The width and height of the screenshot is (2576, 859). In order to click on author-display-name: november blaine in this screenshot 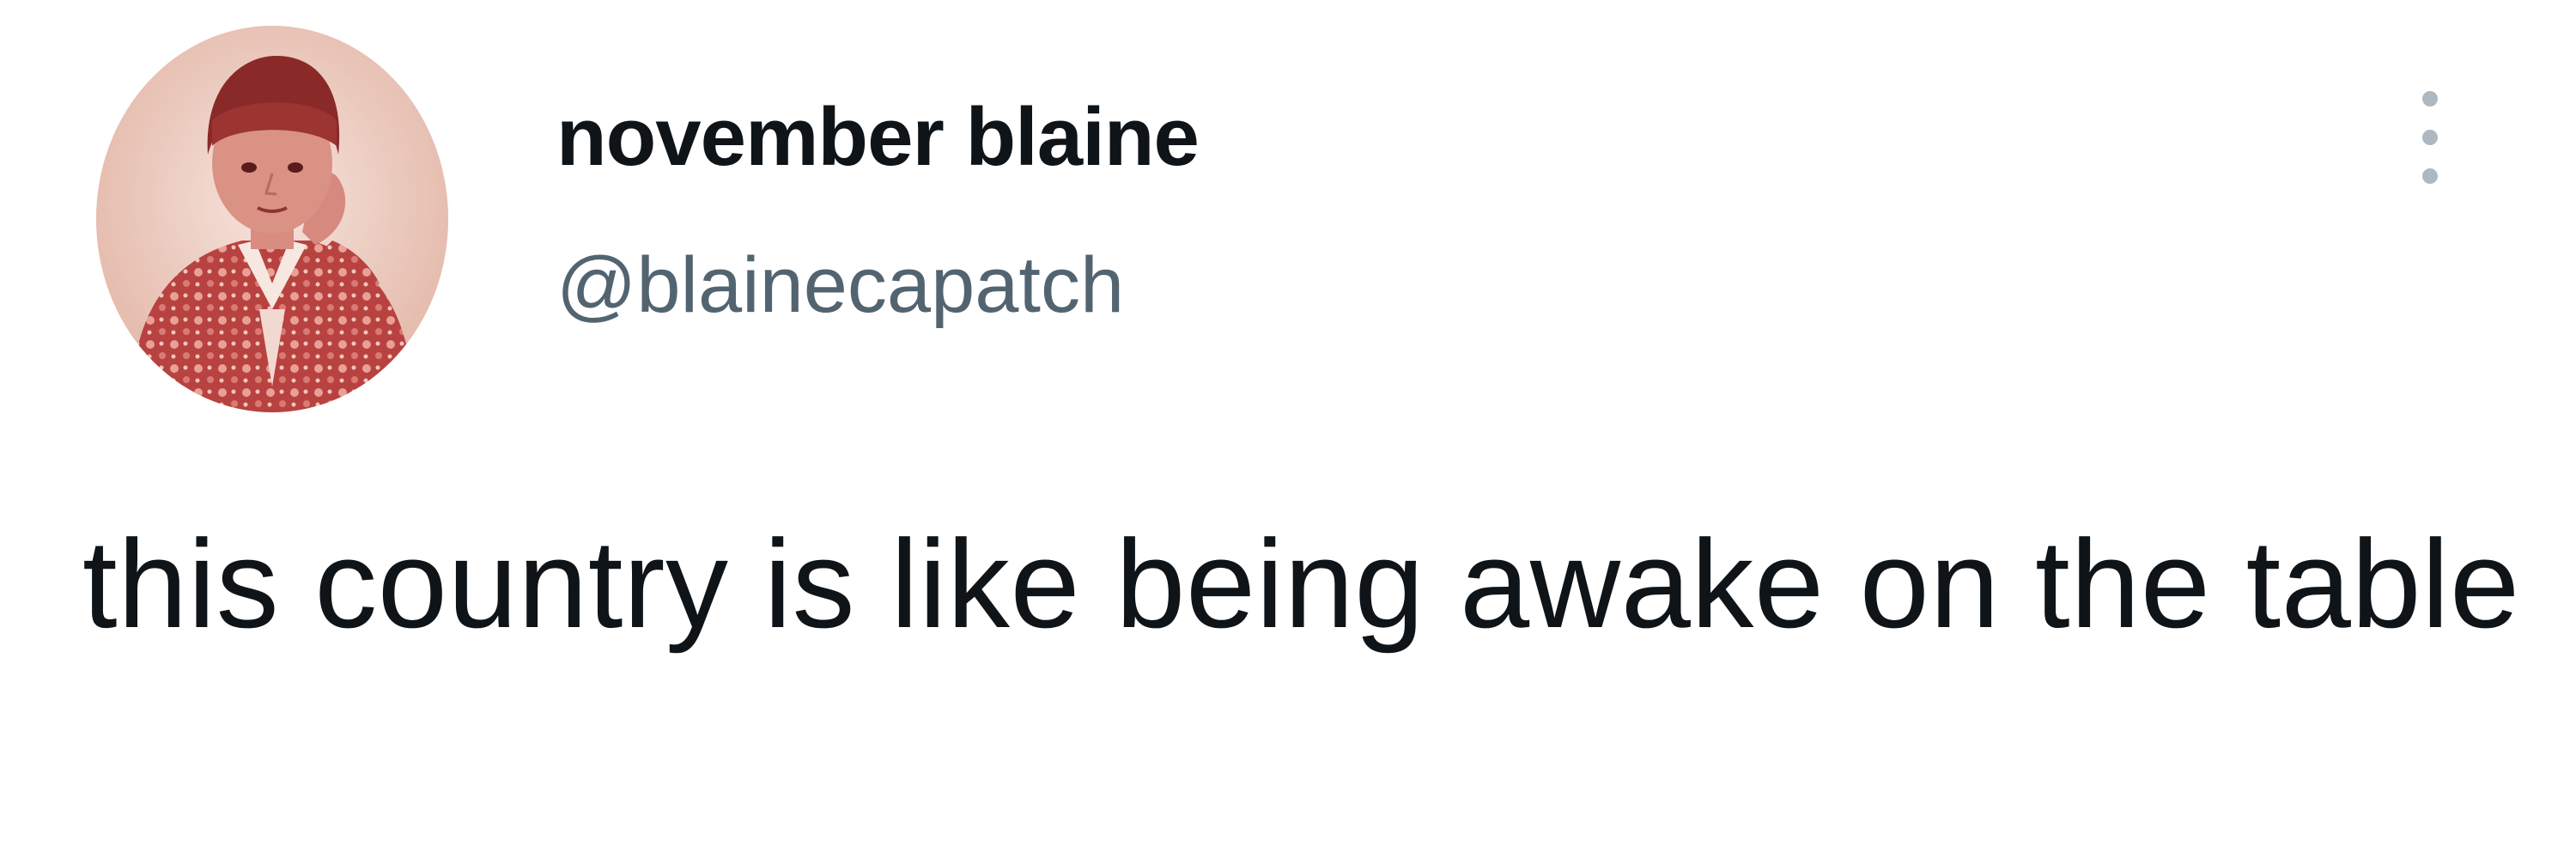, I will do `click(878, 137)`.